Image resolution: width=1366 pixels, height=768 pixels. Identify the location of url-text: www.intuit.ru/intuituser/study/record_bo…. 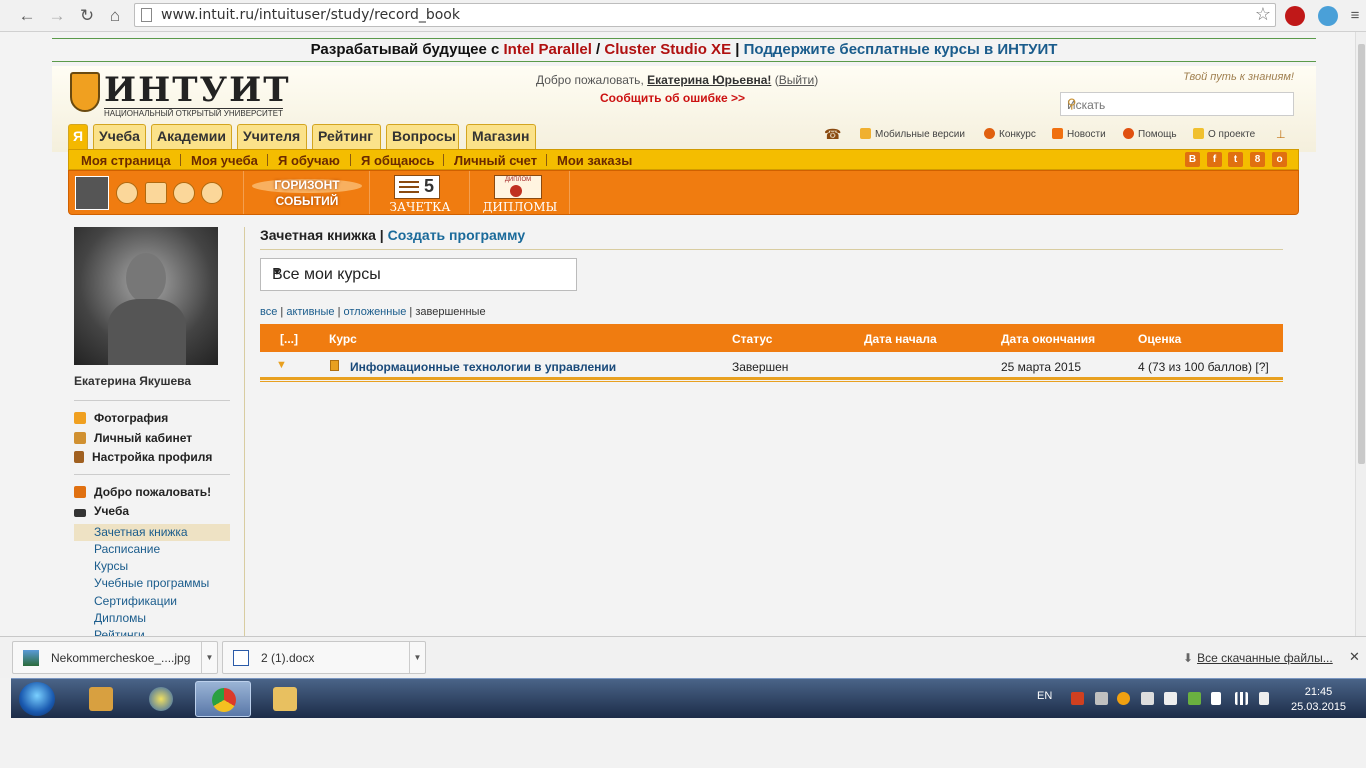
(310, 15).